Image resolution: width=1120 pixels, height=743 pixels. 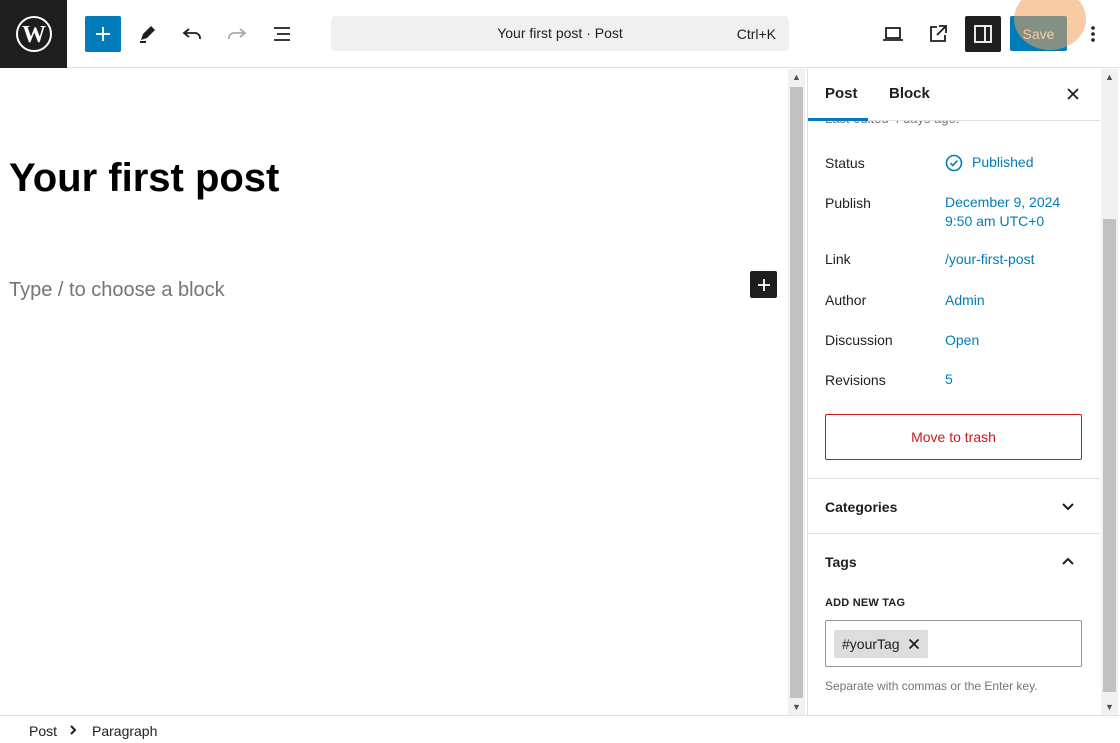 What do you see at coordinates (848, 203) in the screenshot?
I see `publish-label: Publish` at bounding box center [848, 203].